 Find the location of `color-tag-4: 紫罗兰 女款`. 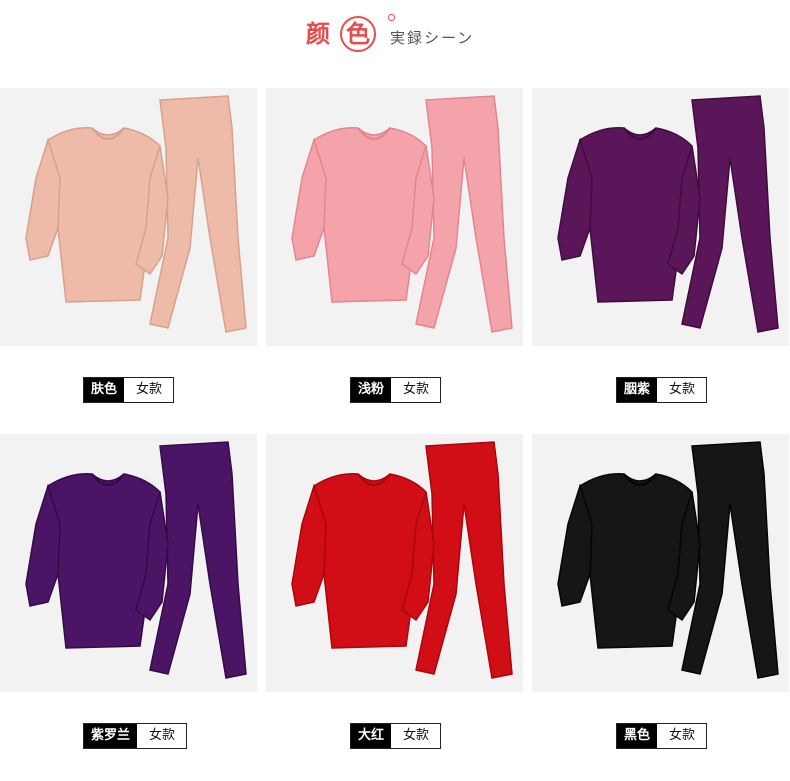

color-tag-4: 紫罗兰 女款 is located at coordinates (135, 736).